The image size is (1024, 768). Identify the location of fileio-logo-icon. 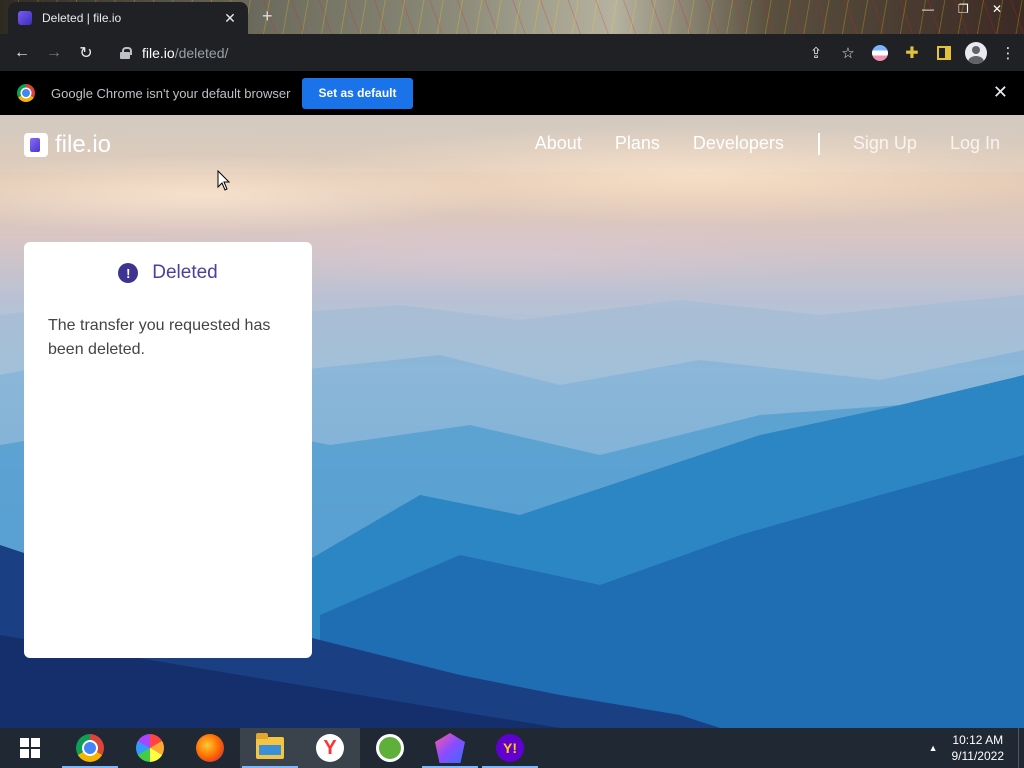
(36, 145).